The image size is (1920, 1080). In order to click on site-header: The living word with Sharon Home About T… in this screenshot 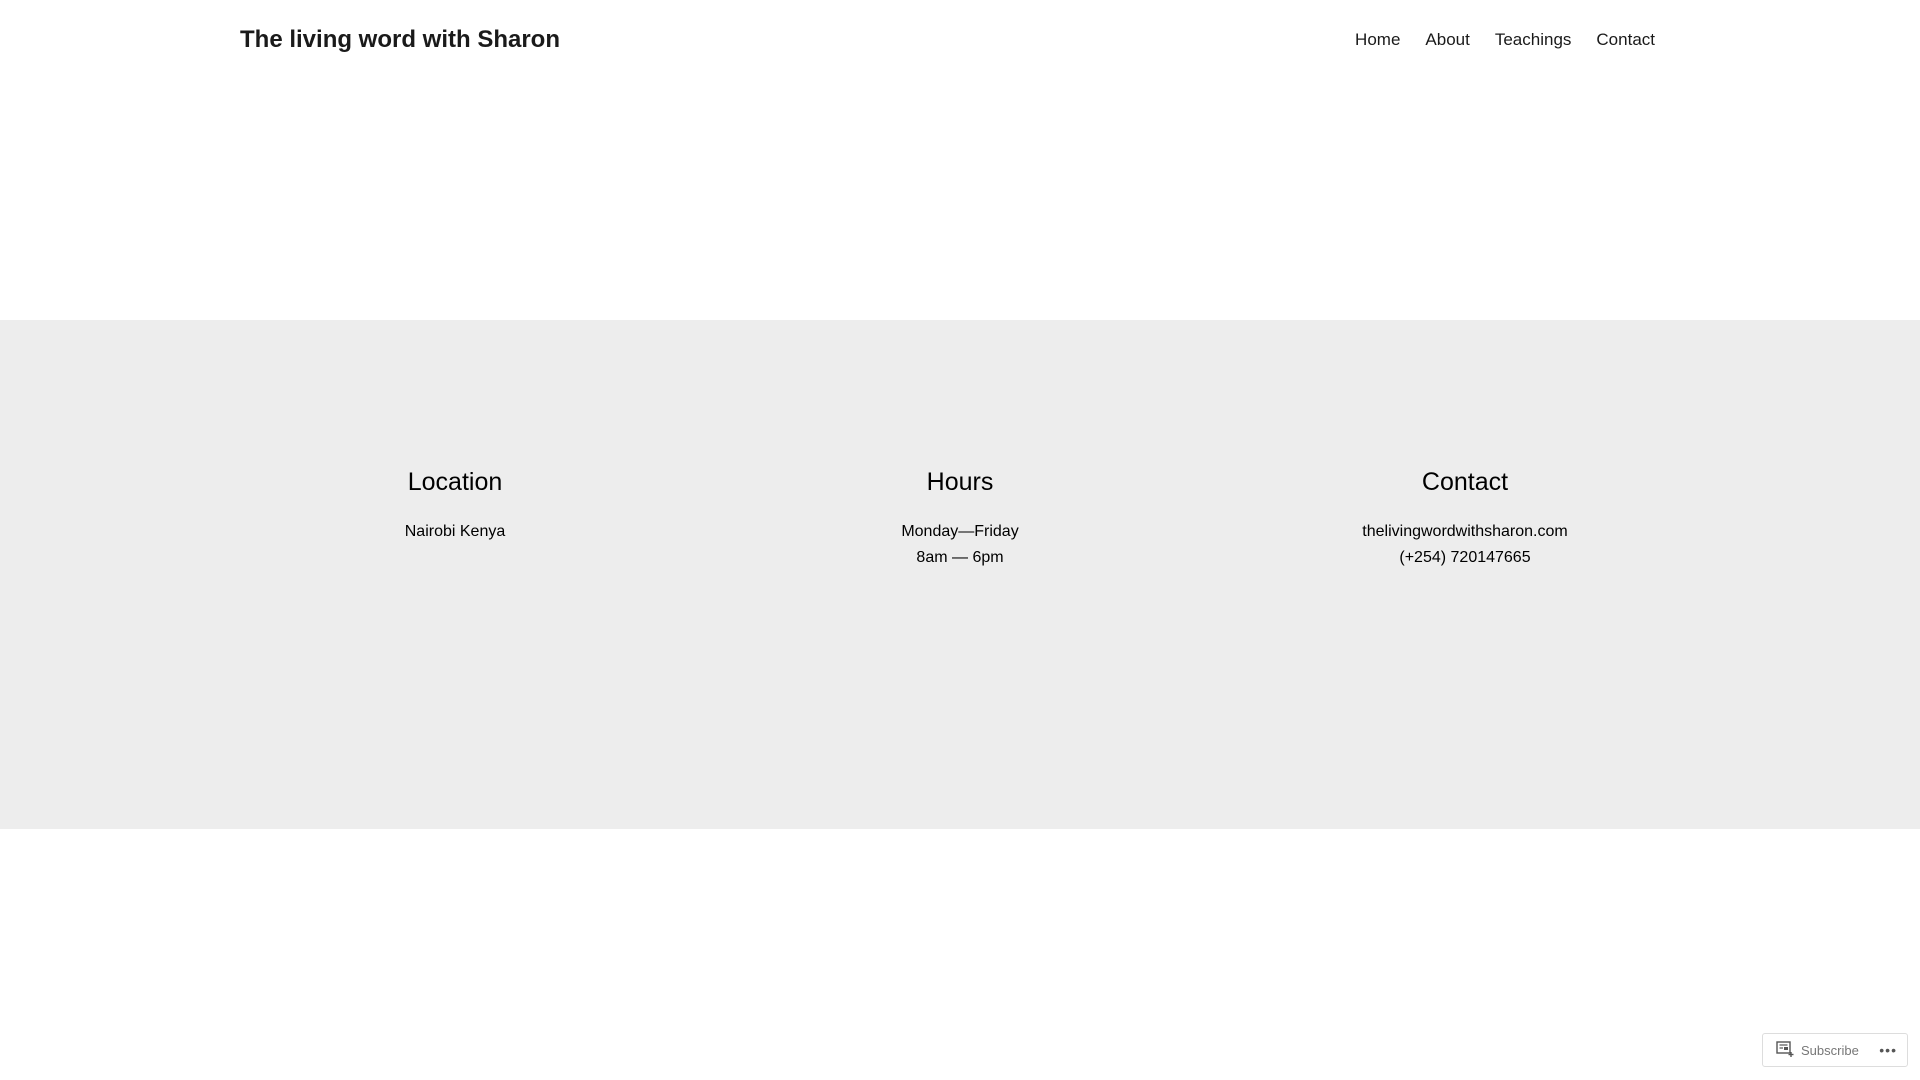, I will do `click(947, 40)`.